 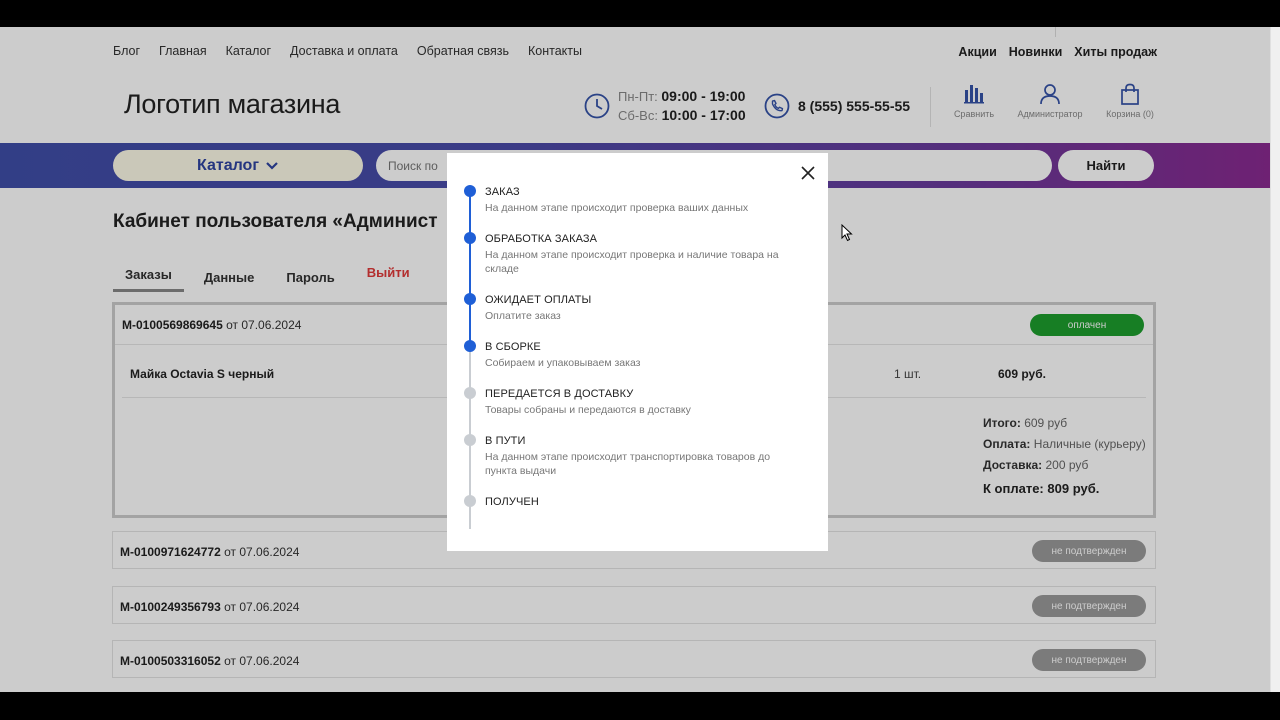 I want to click on step-title: ОЖИДАЕТ ОПЛАТЫ, so click(x=538, y=300).